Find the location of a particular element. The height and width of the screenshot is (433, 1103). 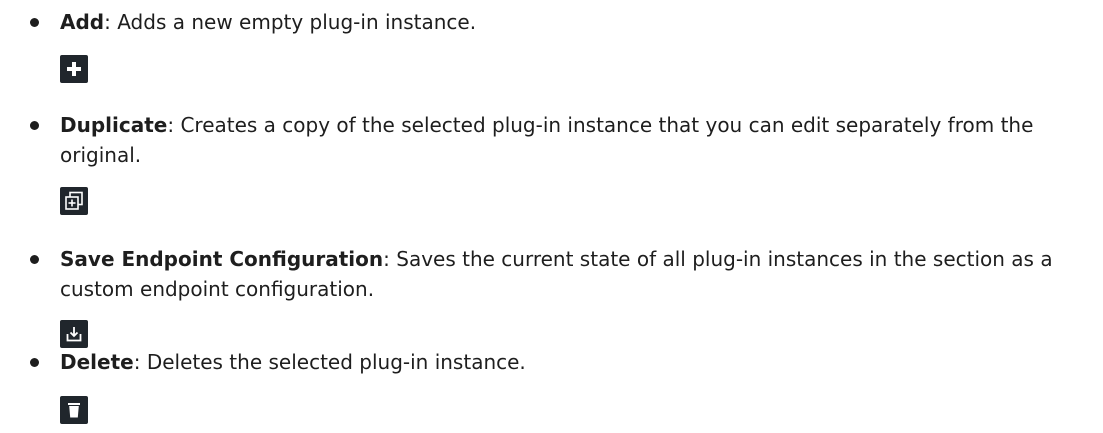

item-term: Duplicate is located at coordinates (114, 125).